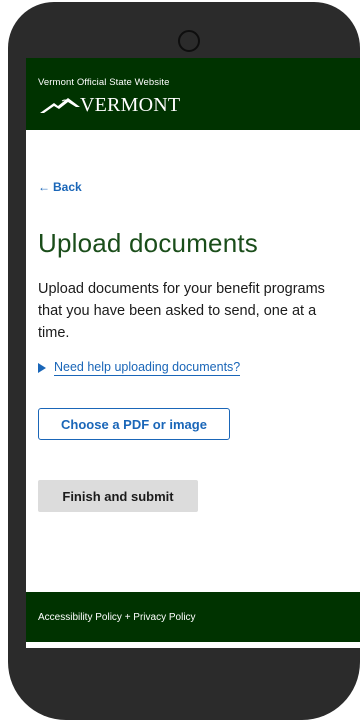 The width and height of the screenshot is (360, 722). Describe the element at coordinates (104, 82) in the screenshot. I see `official-site-label: Vermont Official State Website` at that location.